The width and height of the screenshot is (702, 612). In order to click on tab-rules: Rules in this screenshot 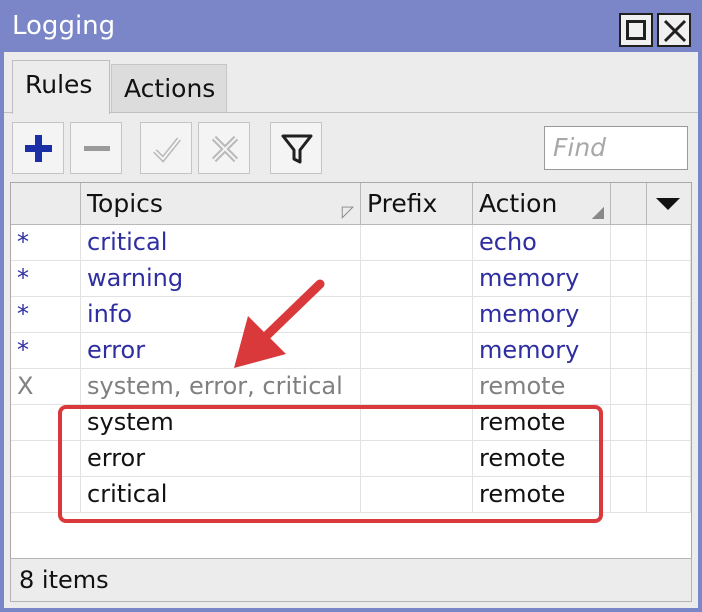, I will do `click(61, 87)`.